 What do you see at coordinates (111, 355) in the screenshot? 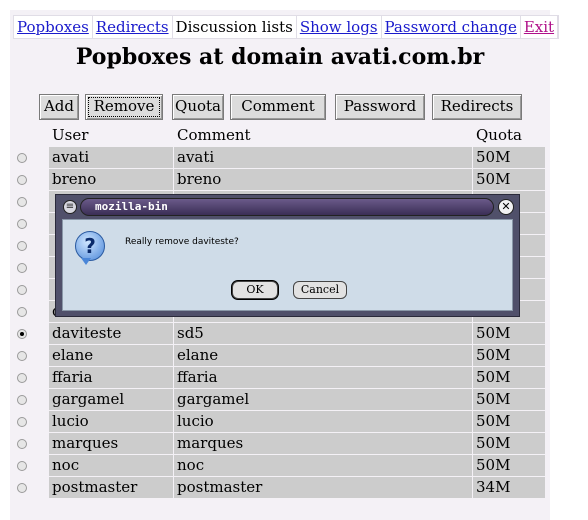
I see `user-cell: elane` at bounding box center [111, 355].